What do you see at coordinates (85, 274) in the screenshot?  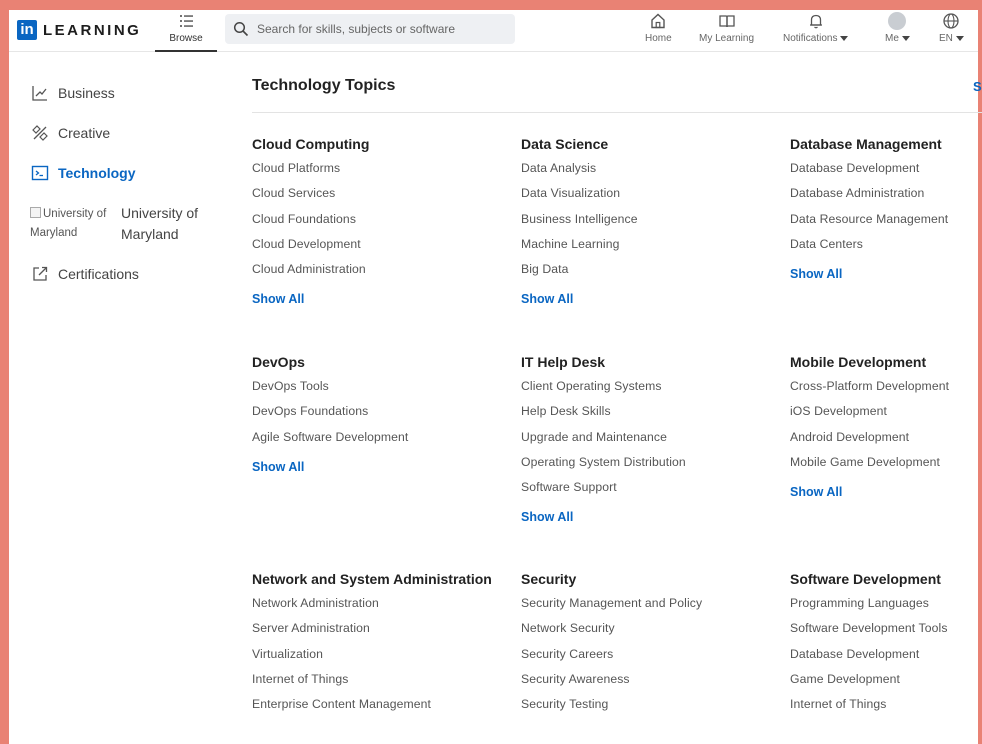 I see `sidebar-item-certifications: Certifications` at bounding box center [85, 274].